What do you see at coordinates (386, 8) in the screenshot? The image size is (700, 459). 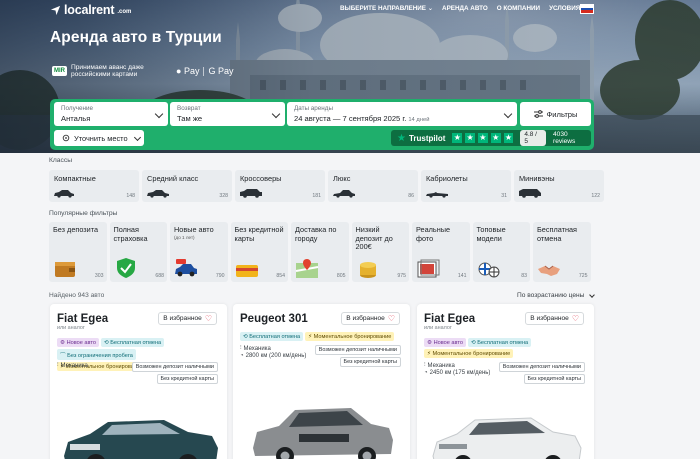 I see `nav-destination: ВЫБЕРИТЕ НАПРАВЛЕНИЕ ⌄` at bounding box center [386, 8].